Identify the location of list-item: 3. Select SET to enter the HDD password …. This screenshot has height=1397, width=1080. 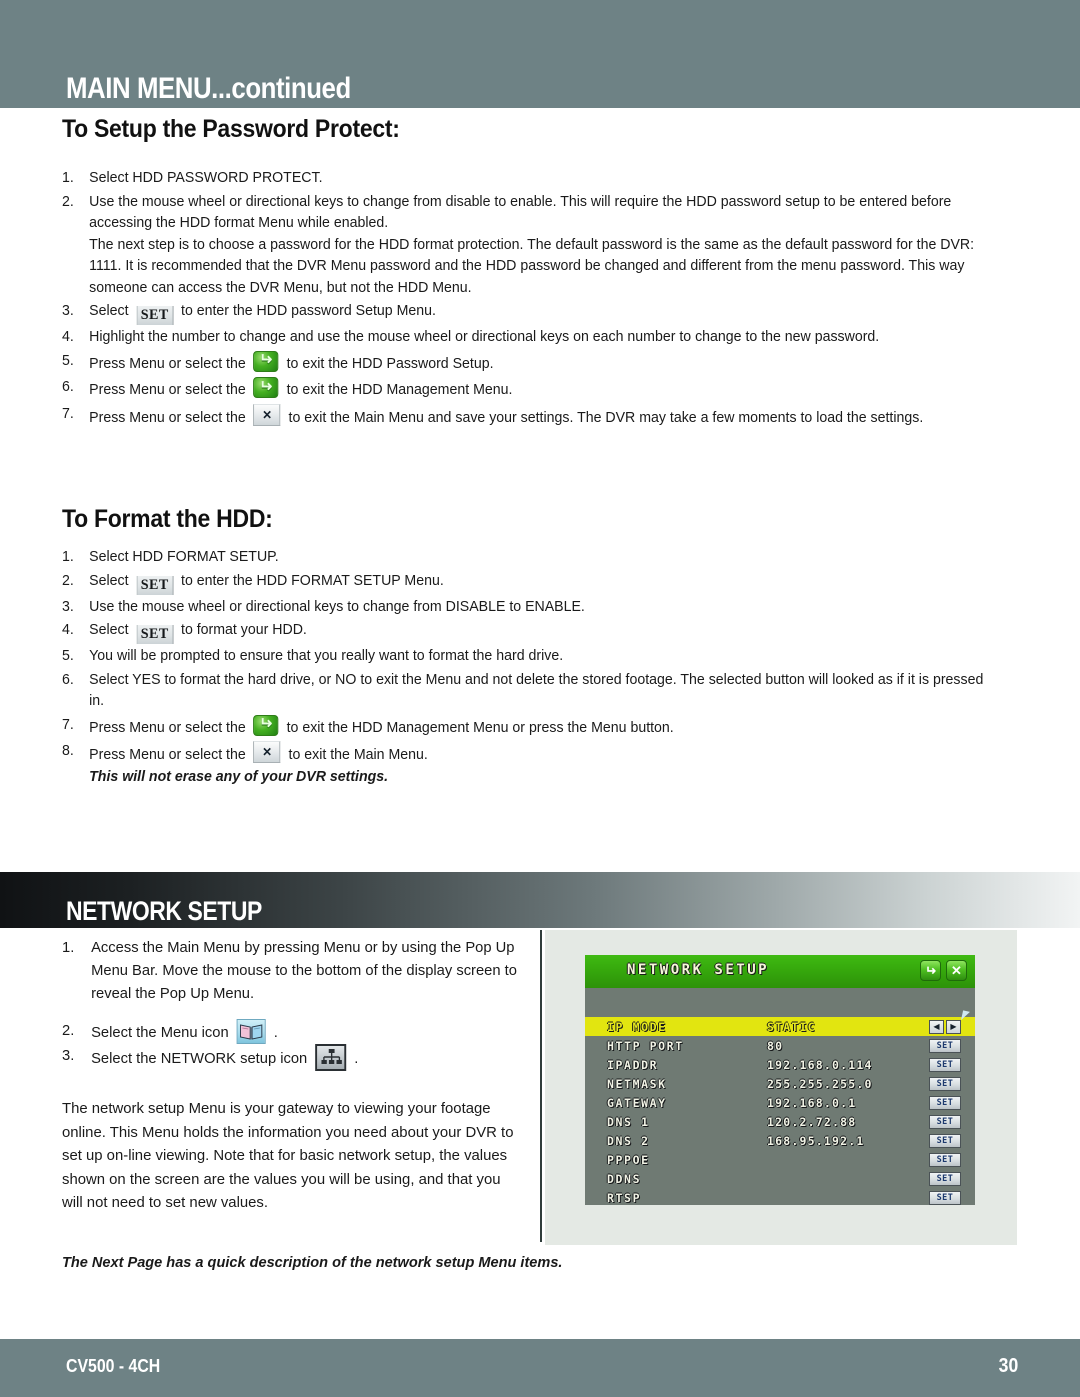
(527, 313).